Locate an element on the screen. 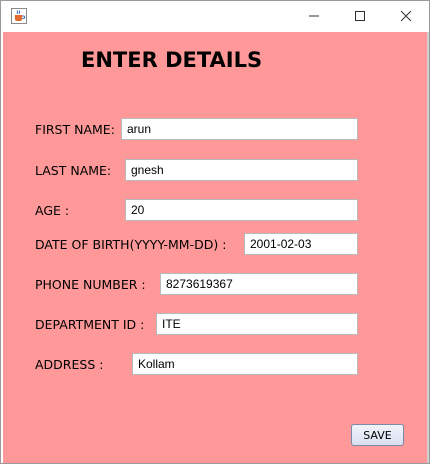 The height and width of the screenshot is (464, 430). department-id-label: DEPARTMENT ID : is located at coordinates (90, 324).